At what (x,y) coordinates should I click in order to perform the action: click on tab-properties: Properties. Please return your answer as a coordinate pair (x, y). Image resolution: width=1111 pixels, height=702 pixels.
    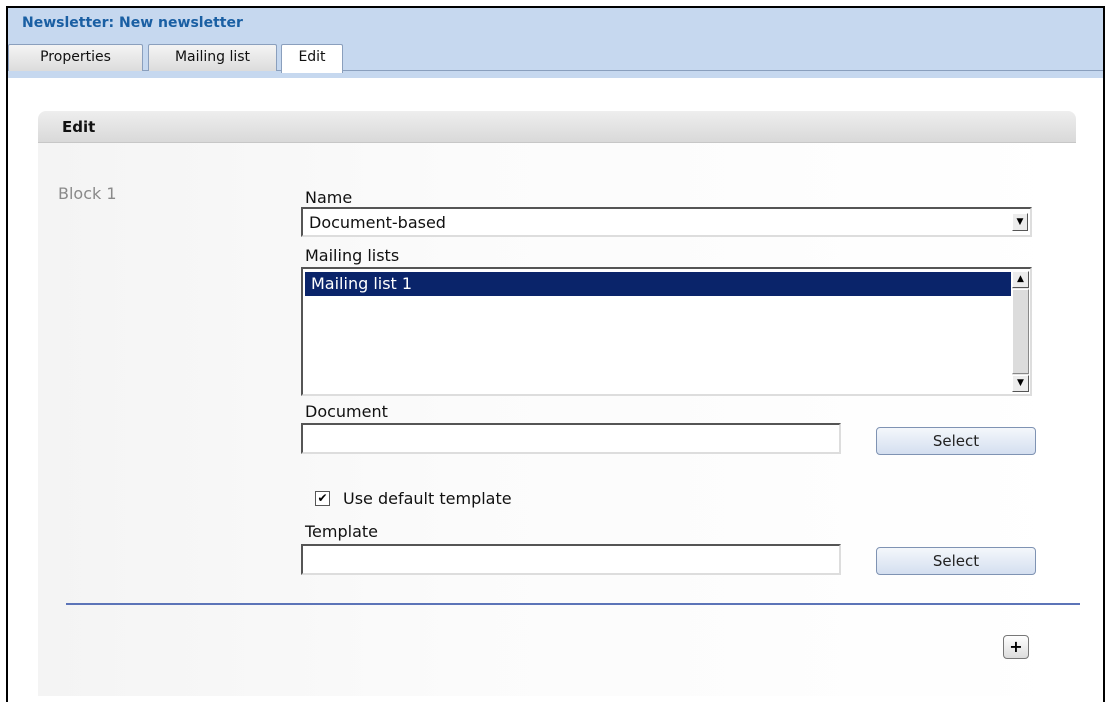
    Looking at the image, I should click on (75, 57).